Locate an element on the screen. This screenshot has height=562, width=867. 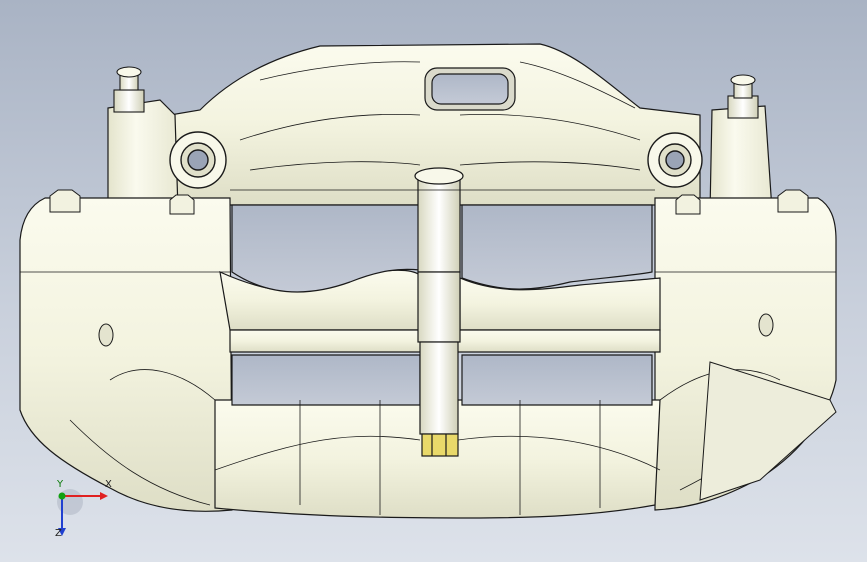
y-axis-label: Y is located at coordinates (60, 484).